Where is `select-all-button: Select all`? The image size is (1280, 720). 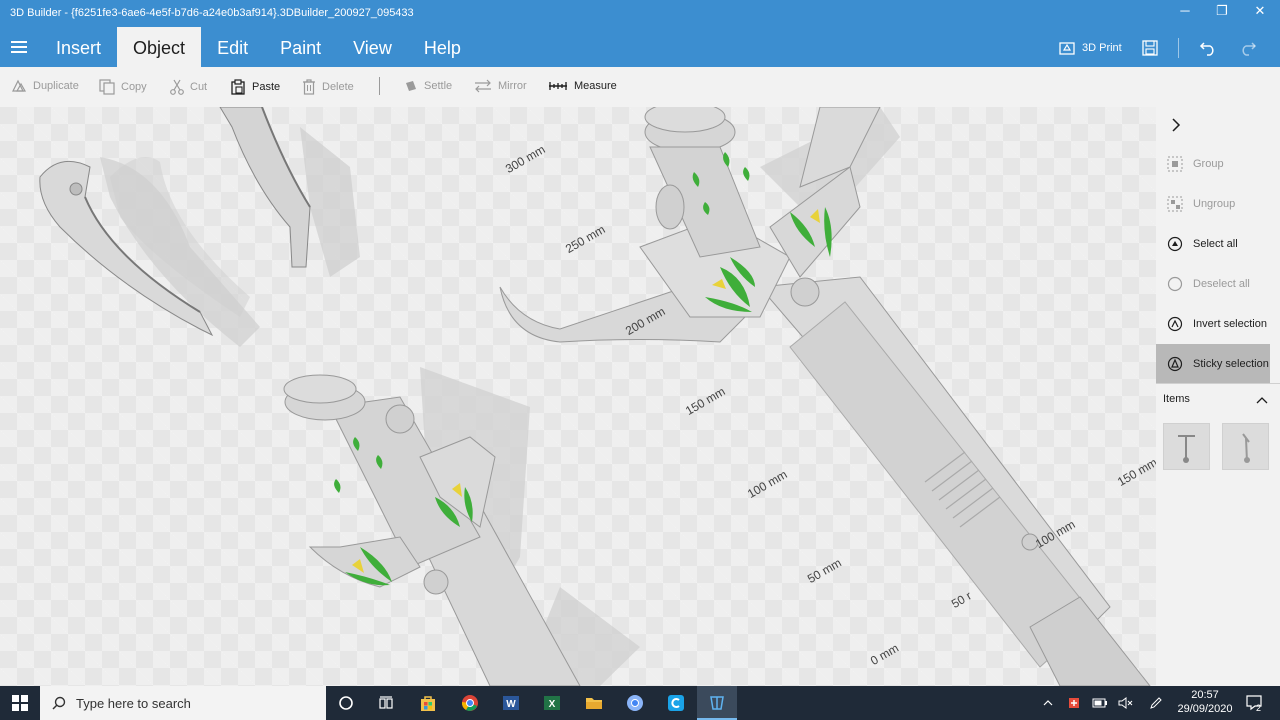
select-all-button: Select all is located at coordinates (1213, 244).